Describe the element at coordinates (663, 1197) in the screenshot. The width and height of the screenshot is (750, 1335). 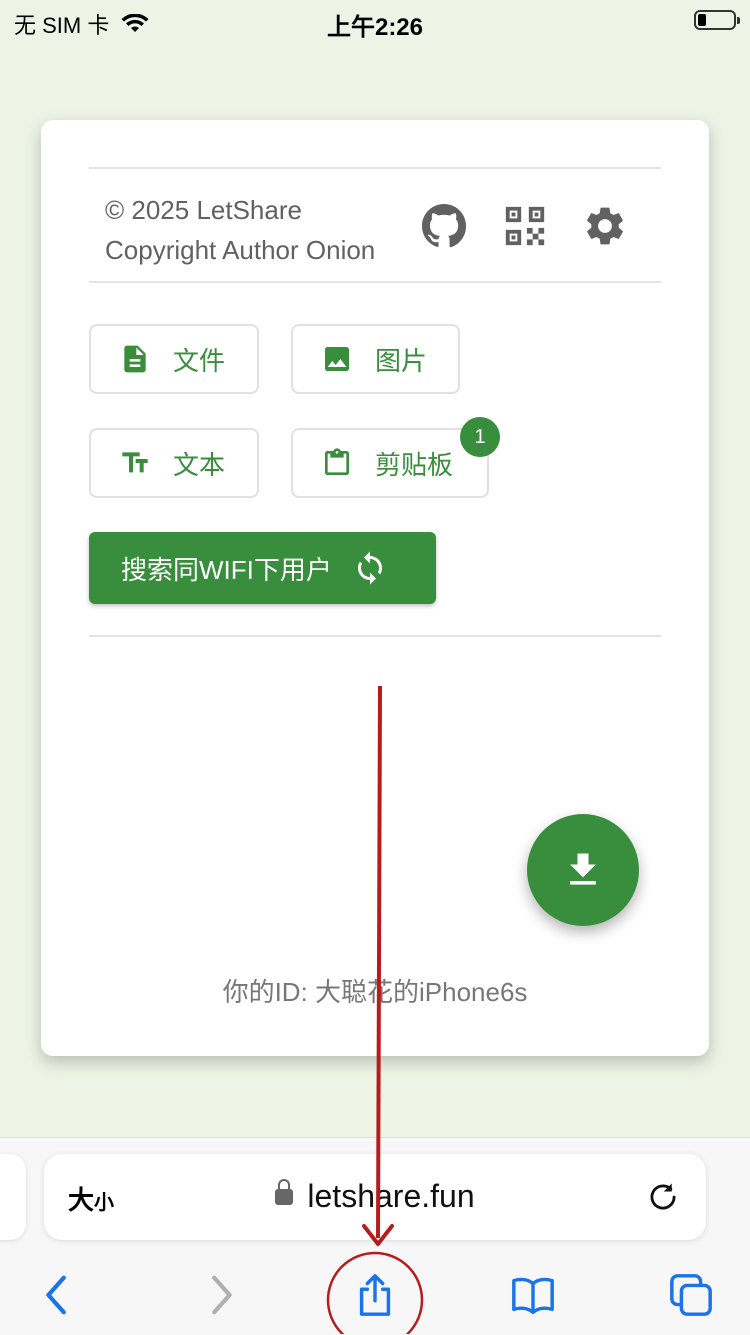
I see `reload-icon` at that location.